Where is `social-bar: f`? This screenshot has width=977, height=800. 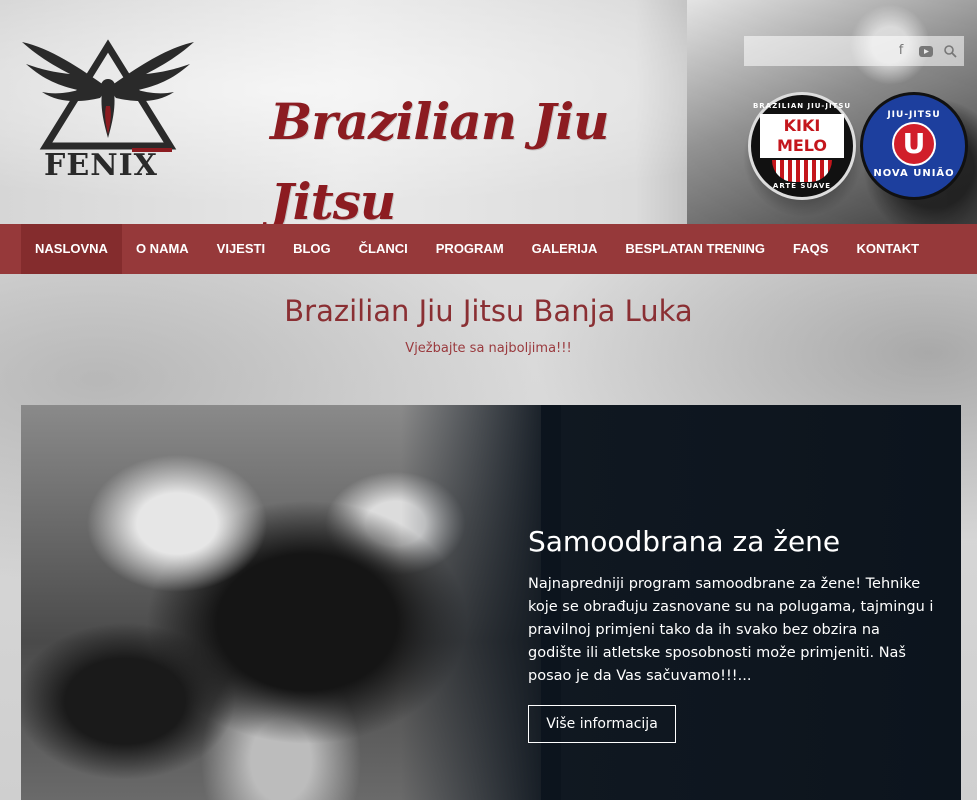 social-bar: f is located at coordinates (854, 51).